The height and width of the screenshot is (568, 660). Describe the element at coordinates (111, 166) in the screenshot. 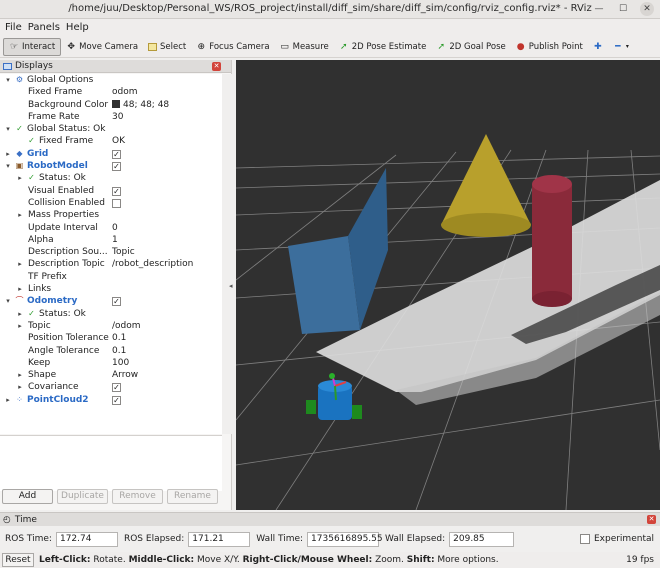

I see `tree-row: ▾ ▣ RobotModel ✓` at that location.